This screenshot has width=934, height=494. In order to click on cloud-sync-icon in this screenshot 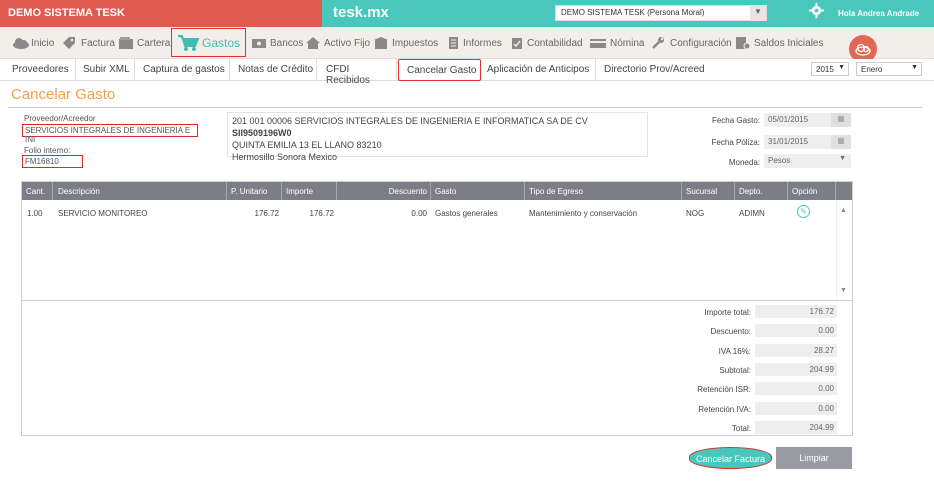, I will do `click(863, 49)`.